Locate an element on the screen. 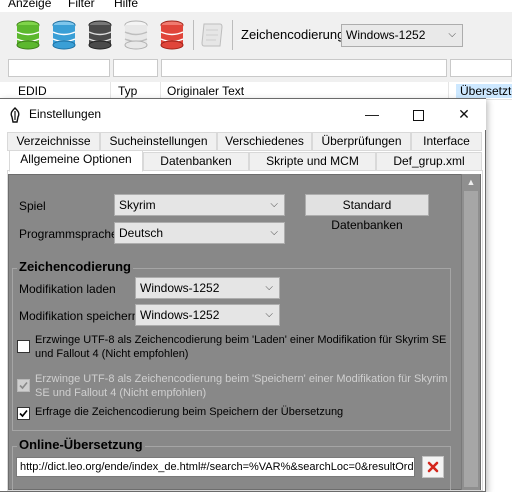 The height and width of the screenshot is (492, 512). close-icon: ✕ is located at coordinates (464, 114).